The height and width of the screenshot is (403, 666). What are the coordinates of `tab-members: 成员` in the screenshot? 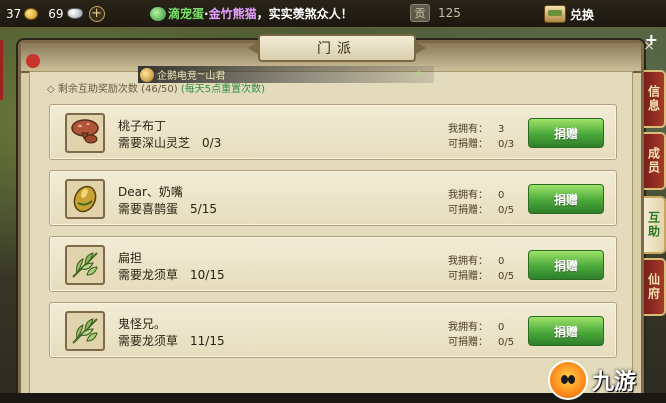 It's located at (655, 161).